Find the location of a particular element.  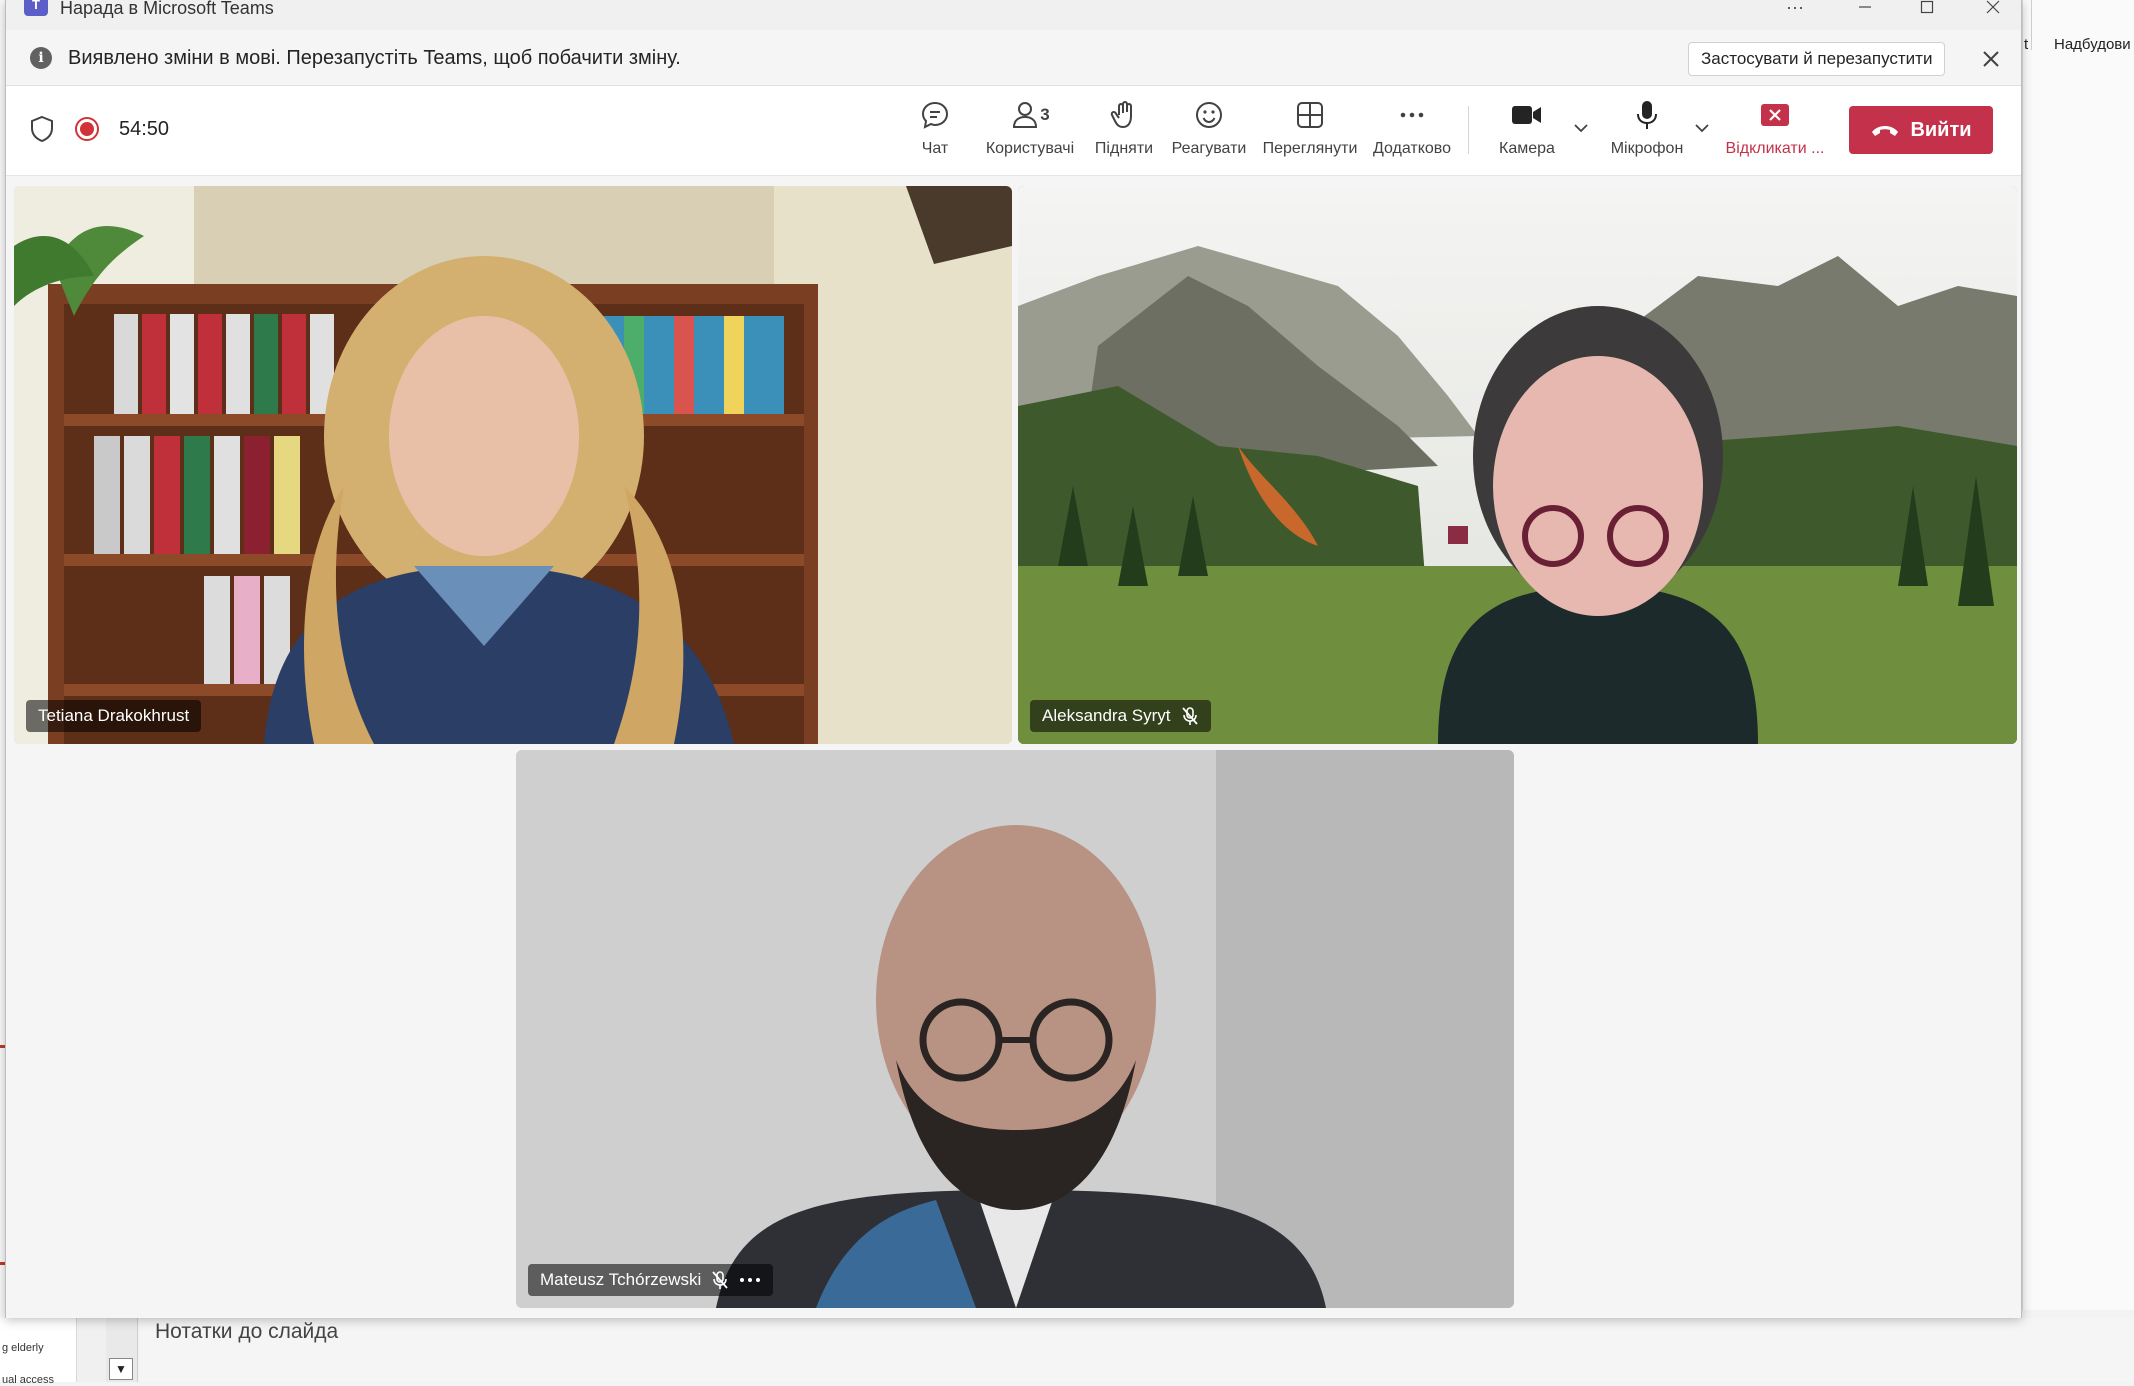

react-label: Реагувати is located at coordinates (1209, 148).